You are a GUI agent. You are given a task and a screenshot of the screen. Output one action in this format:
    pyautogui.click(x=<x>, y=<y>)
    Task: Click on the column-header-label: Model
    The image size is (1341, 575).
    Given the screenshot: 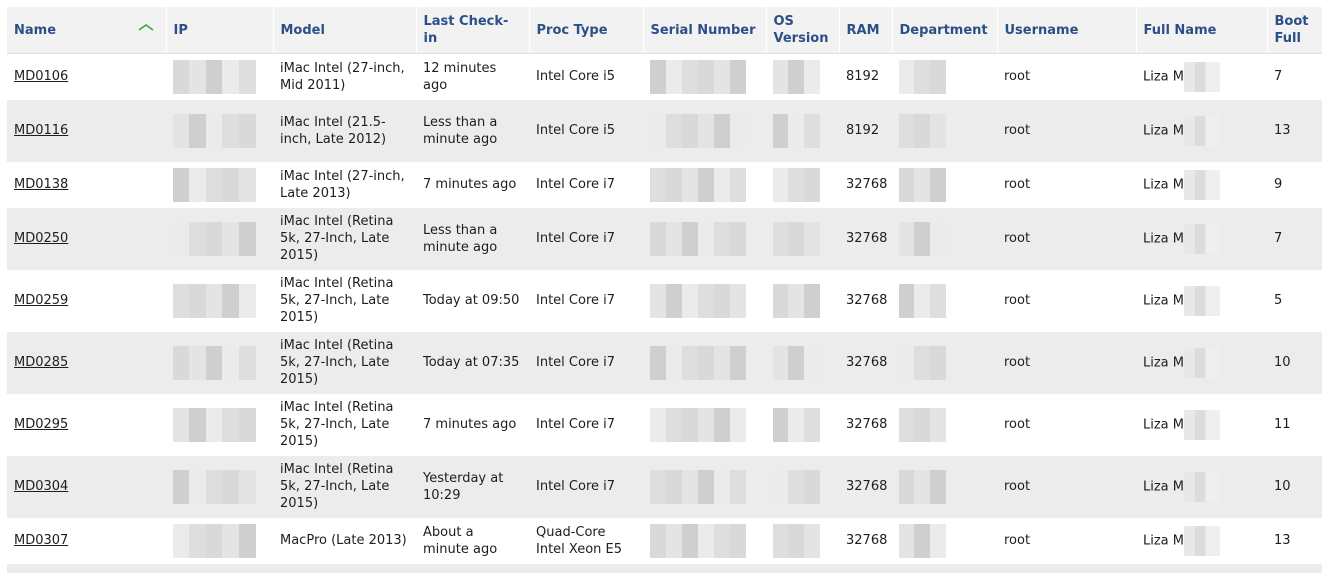 What is the action you would take?
    pyautogui.click(x=302, y=30)
    